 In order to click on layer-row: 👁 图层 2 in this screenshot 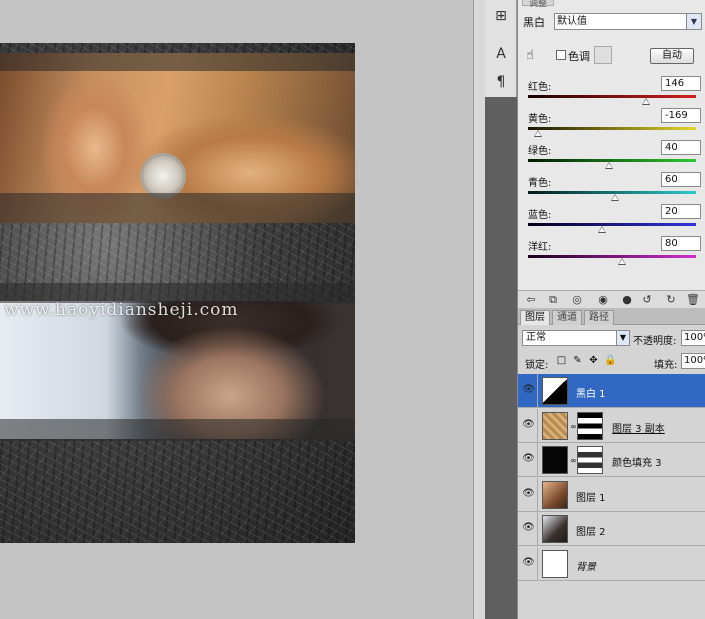, I will do `click(611, 529)`.